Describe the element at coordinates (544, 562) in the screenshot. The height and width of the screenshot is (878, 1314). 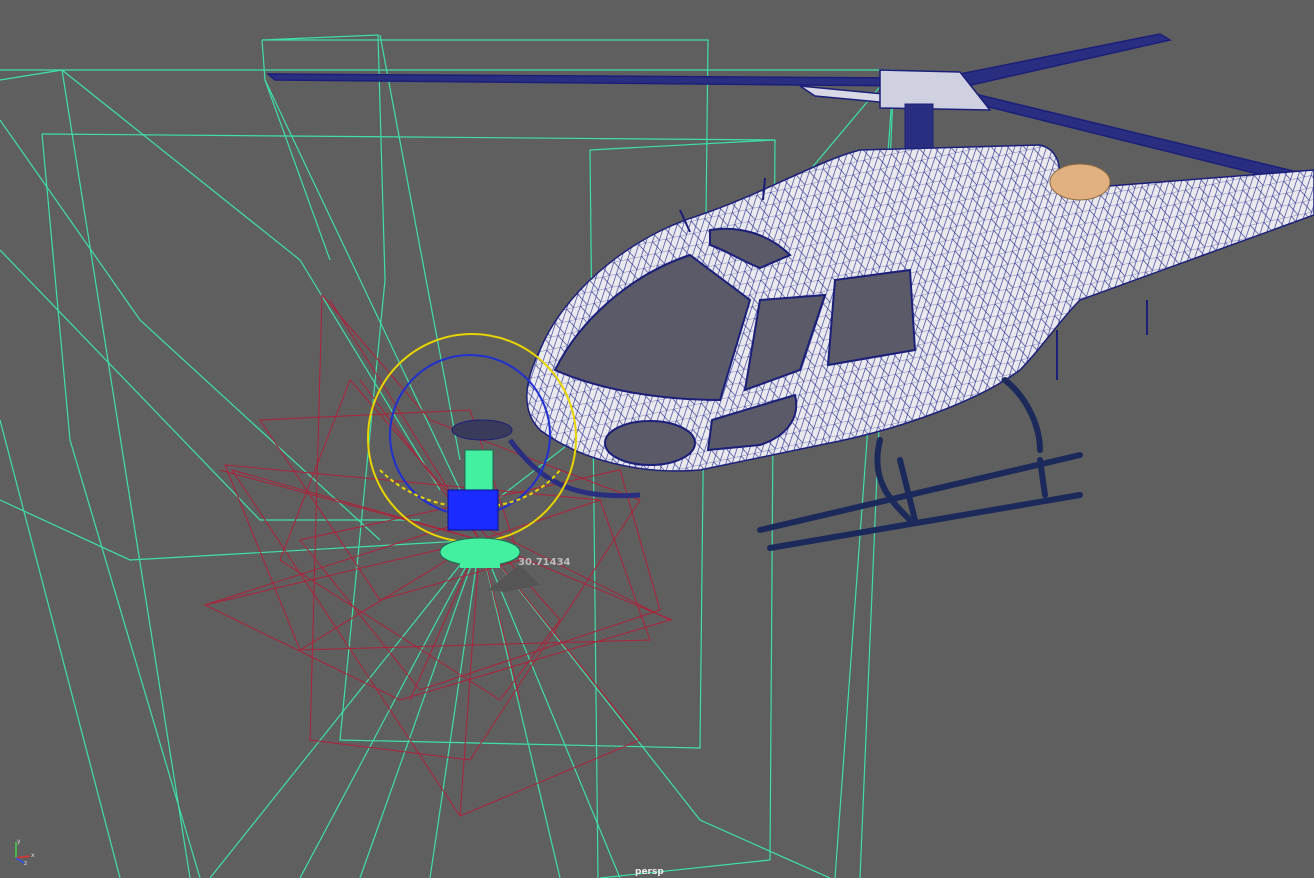
I see `distance-readout: 30.71434` at that location.